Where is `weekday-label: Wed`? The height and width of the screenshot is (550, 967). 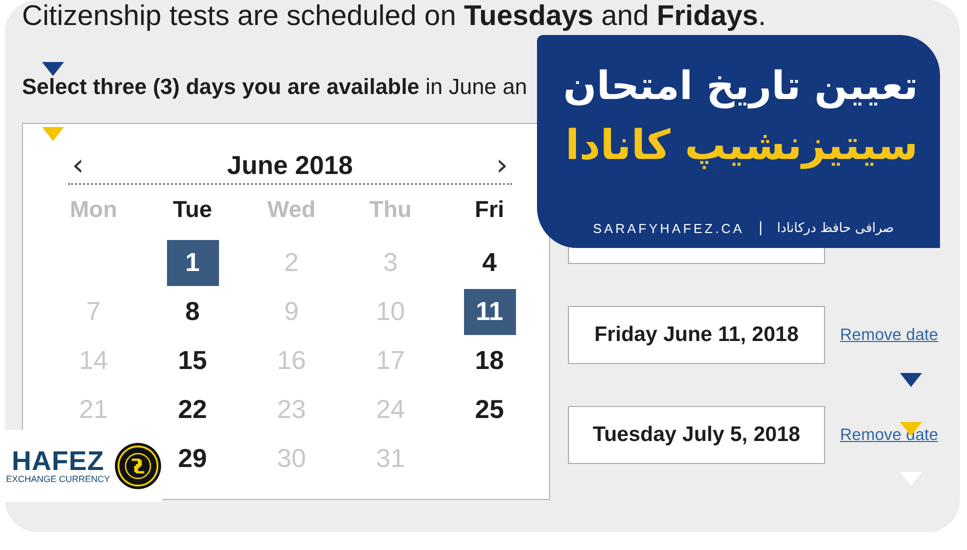
weekday-label: Wed is located at coordinates (291, 209).